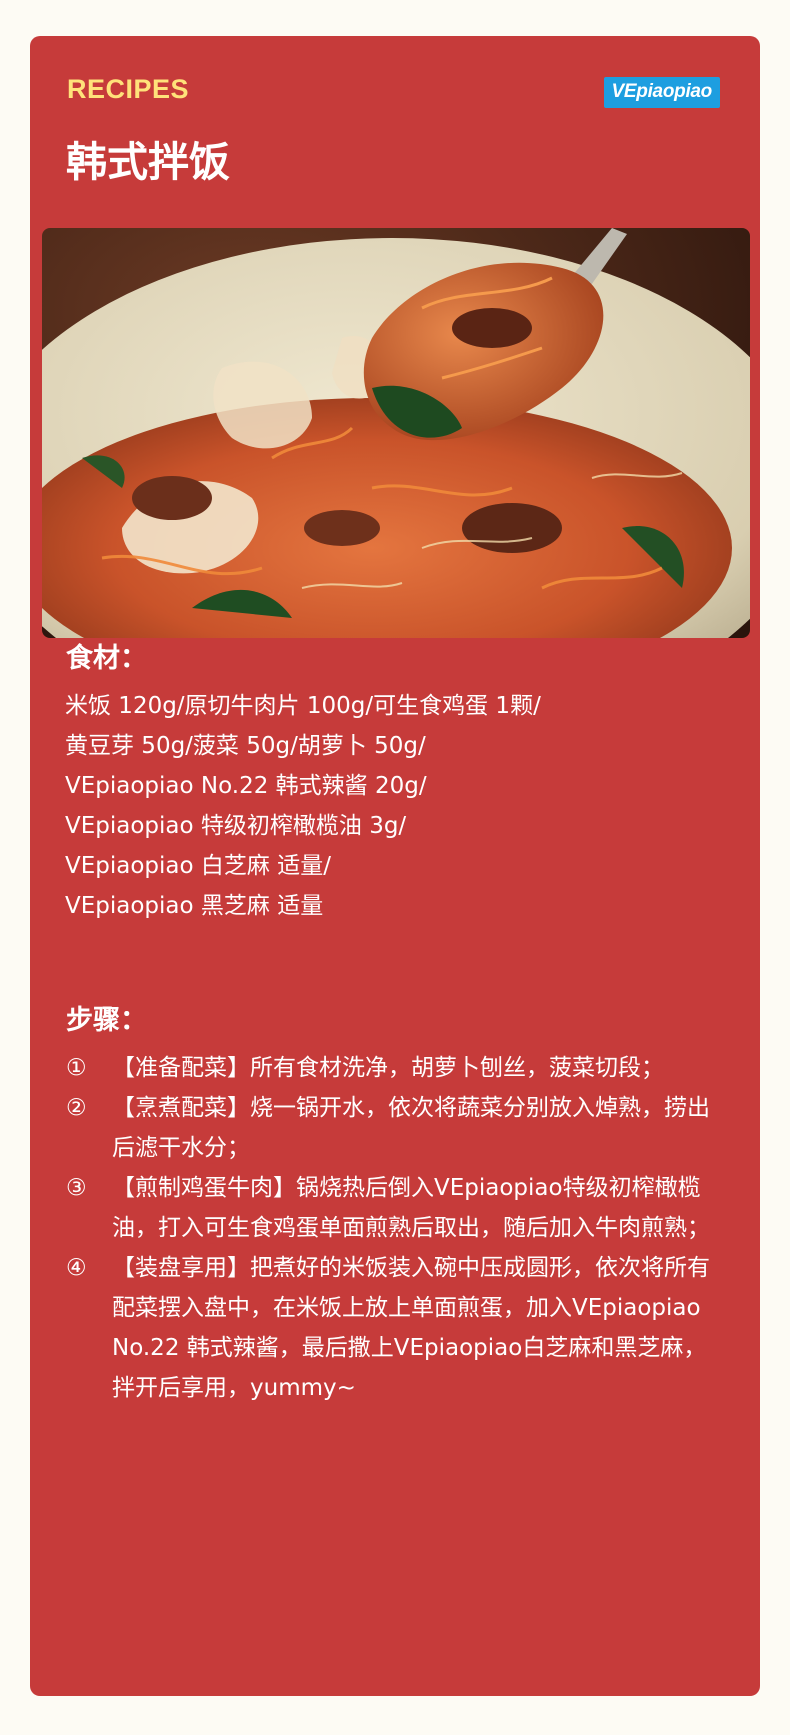 The height and width of the screenshot is (1735, 790). Describe the element at coordinates (303, 706) in the screenshot. I see `ingredient-line: 米饭 120g/原切牛肉片 100g/可生食鸡蛋 1颗/` at that location.